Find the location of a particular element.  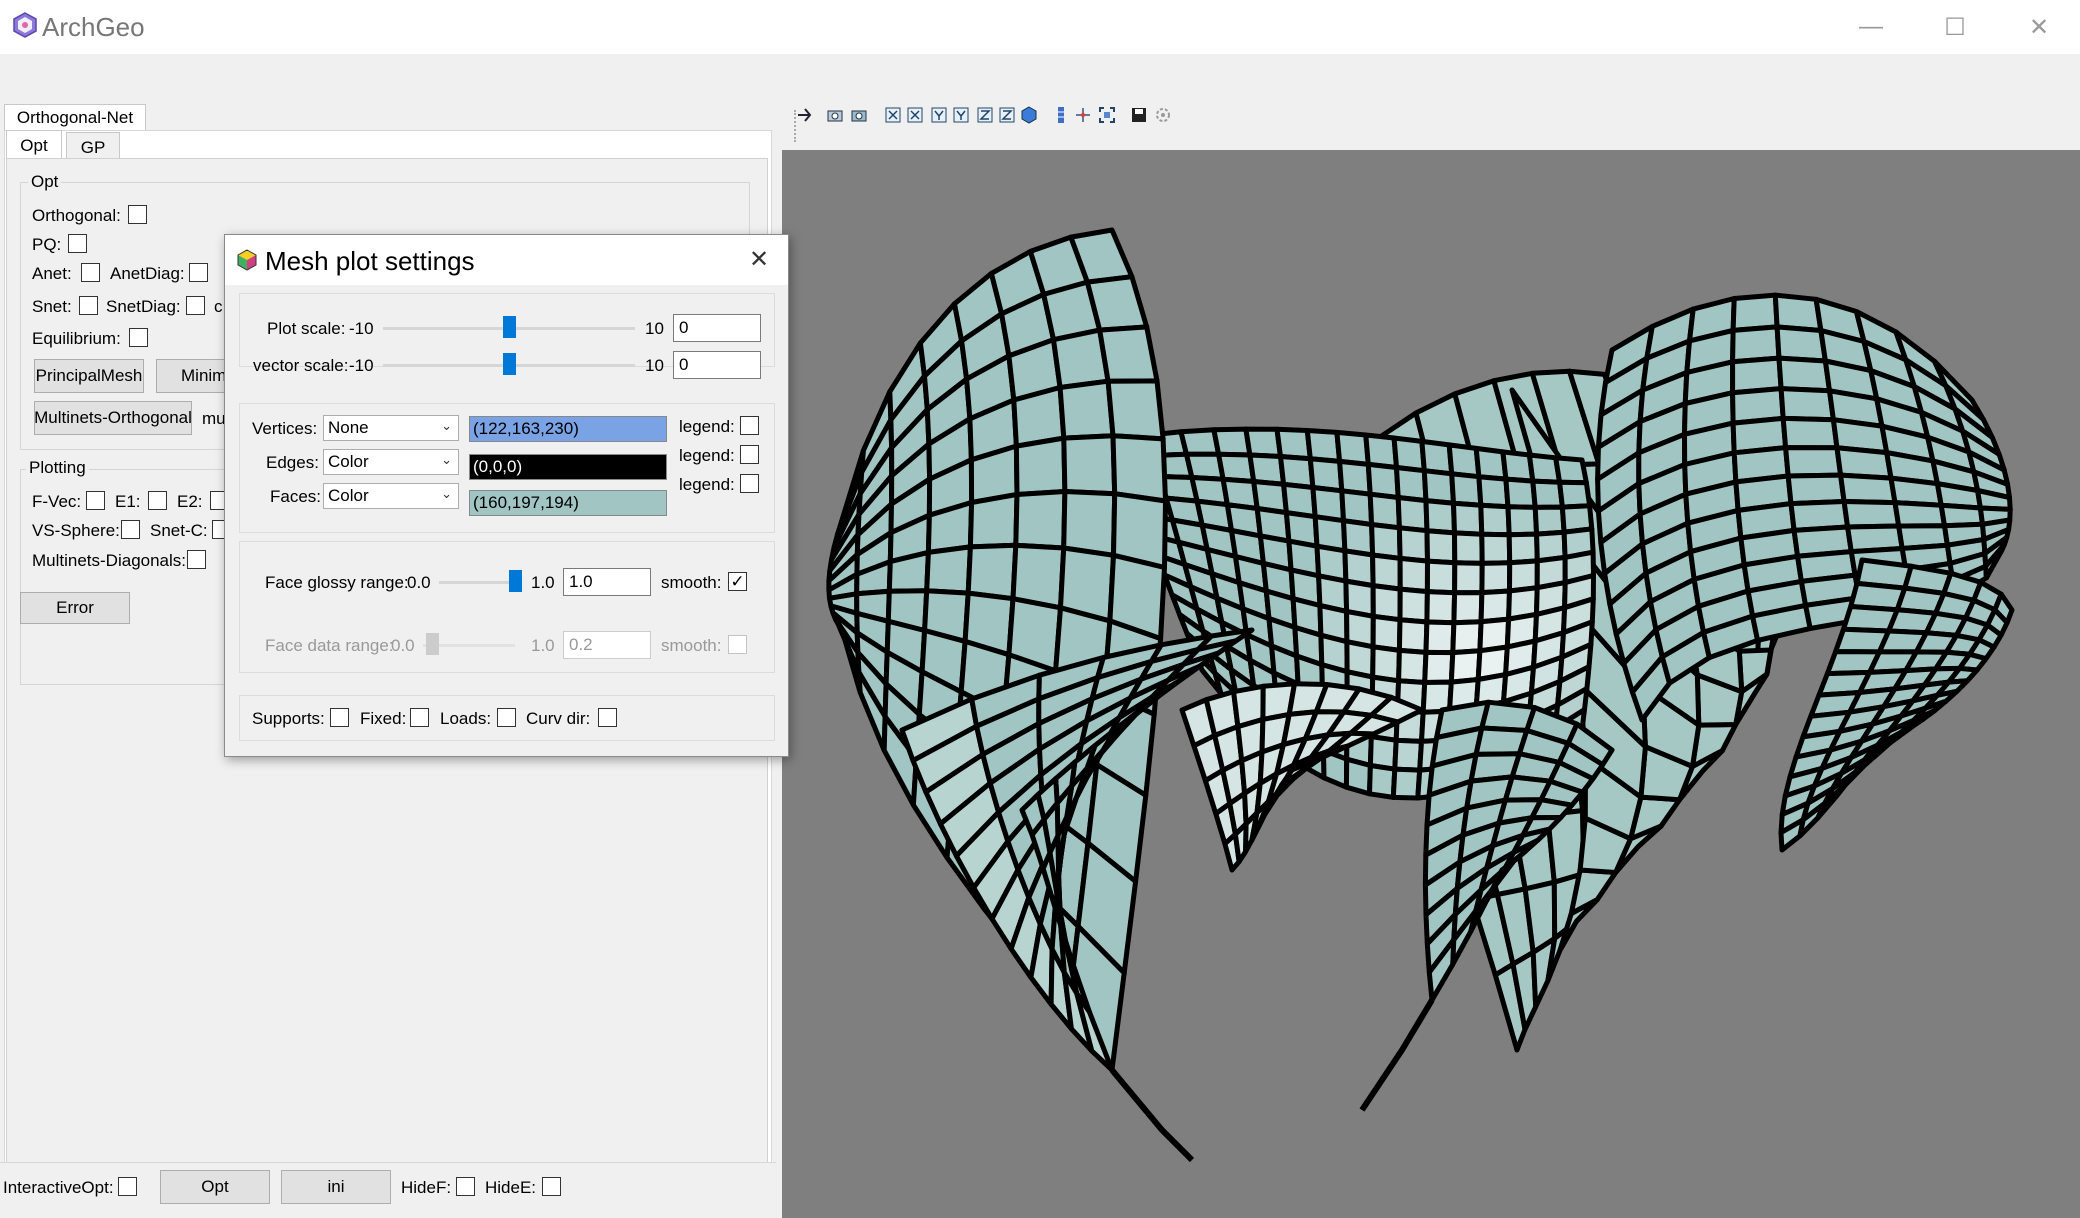

hidee-checkbox is located at coordinates (551, 1186).